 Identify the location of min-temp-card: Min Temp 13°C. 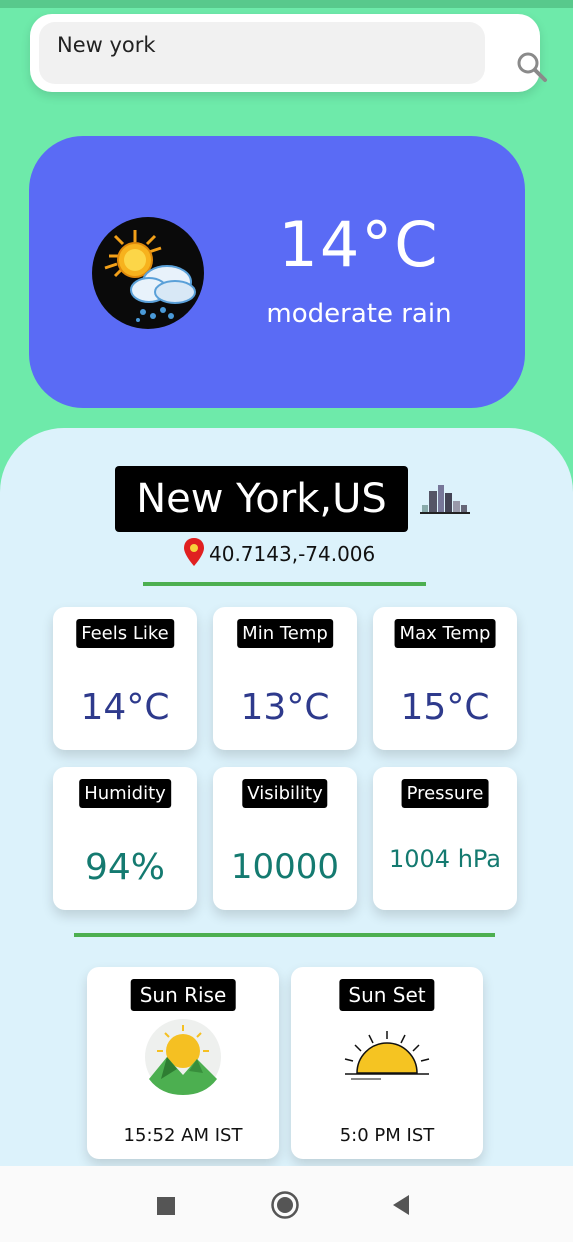
(285, 678).